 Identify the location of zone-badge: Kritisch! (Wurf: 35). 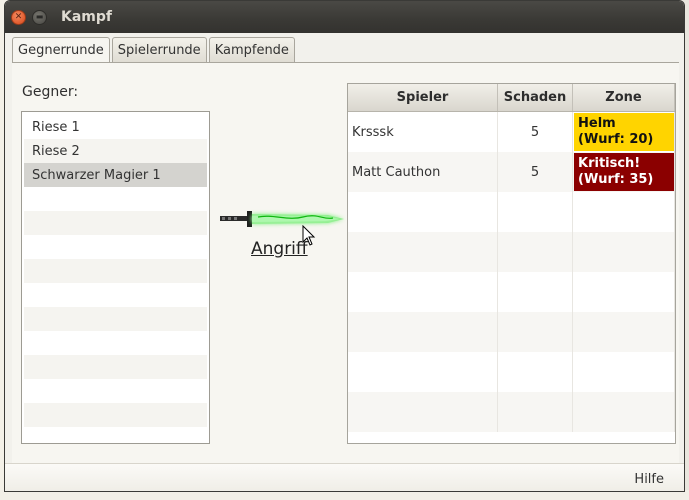
(624, 172).